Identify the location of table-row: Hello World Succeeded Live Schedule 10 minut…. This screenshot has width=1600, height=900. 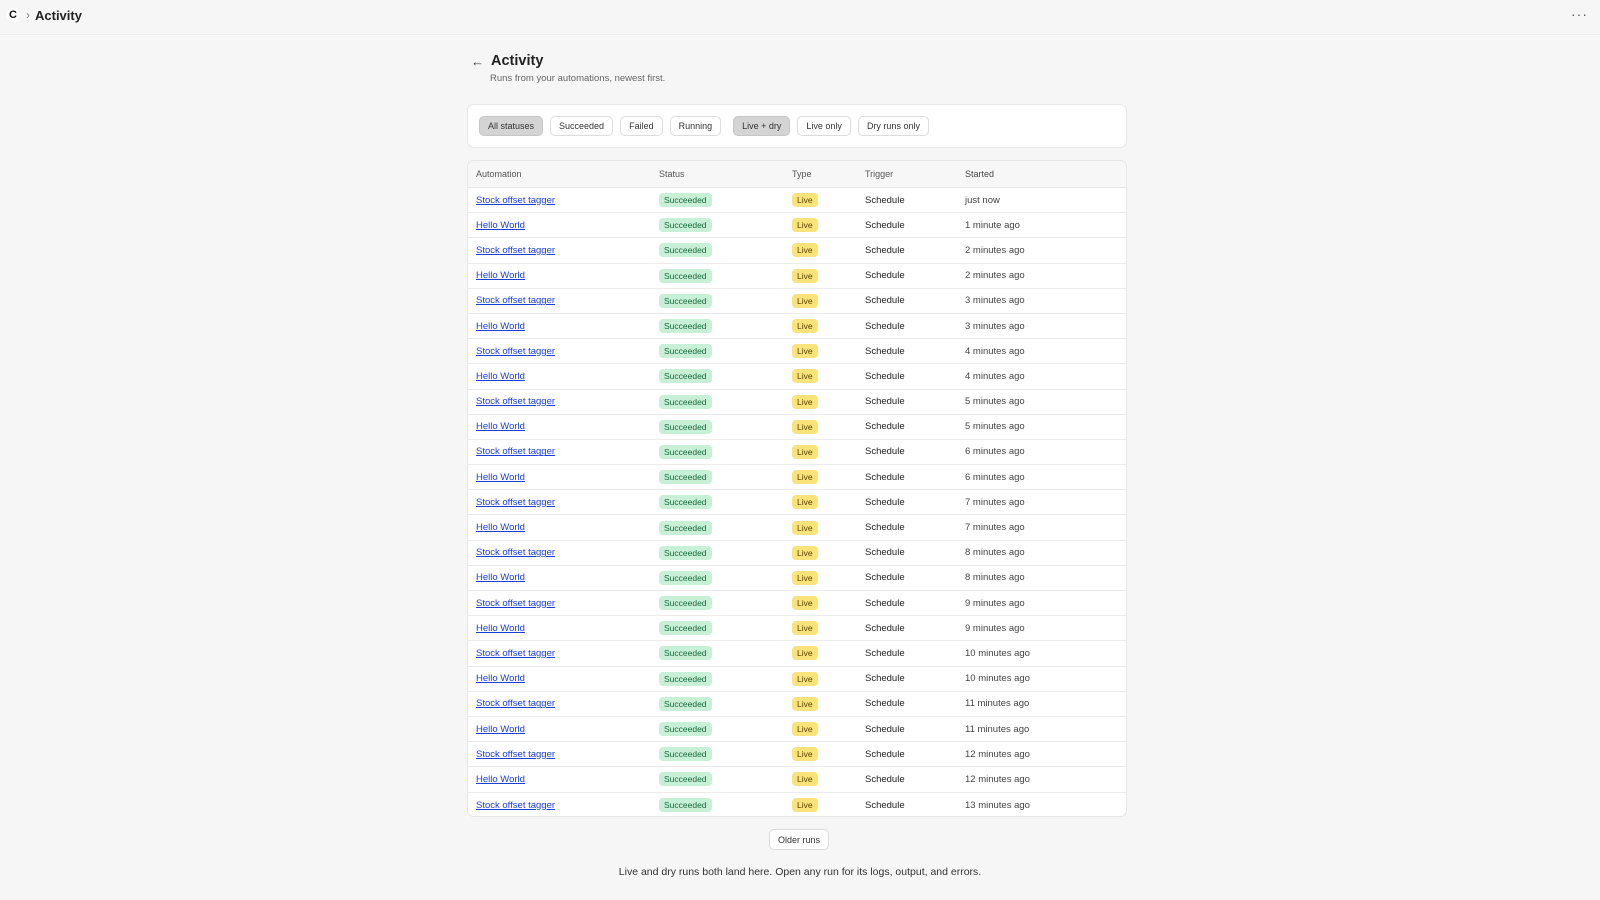
(797, 679).